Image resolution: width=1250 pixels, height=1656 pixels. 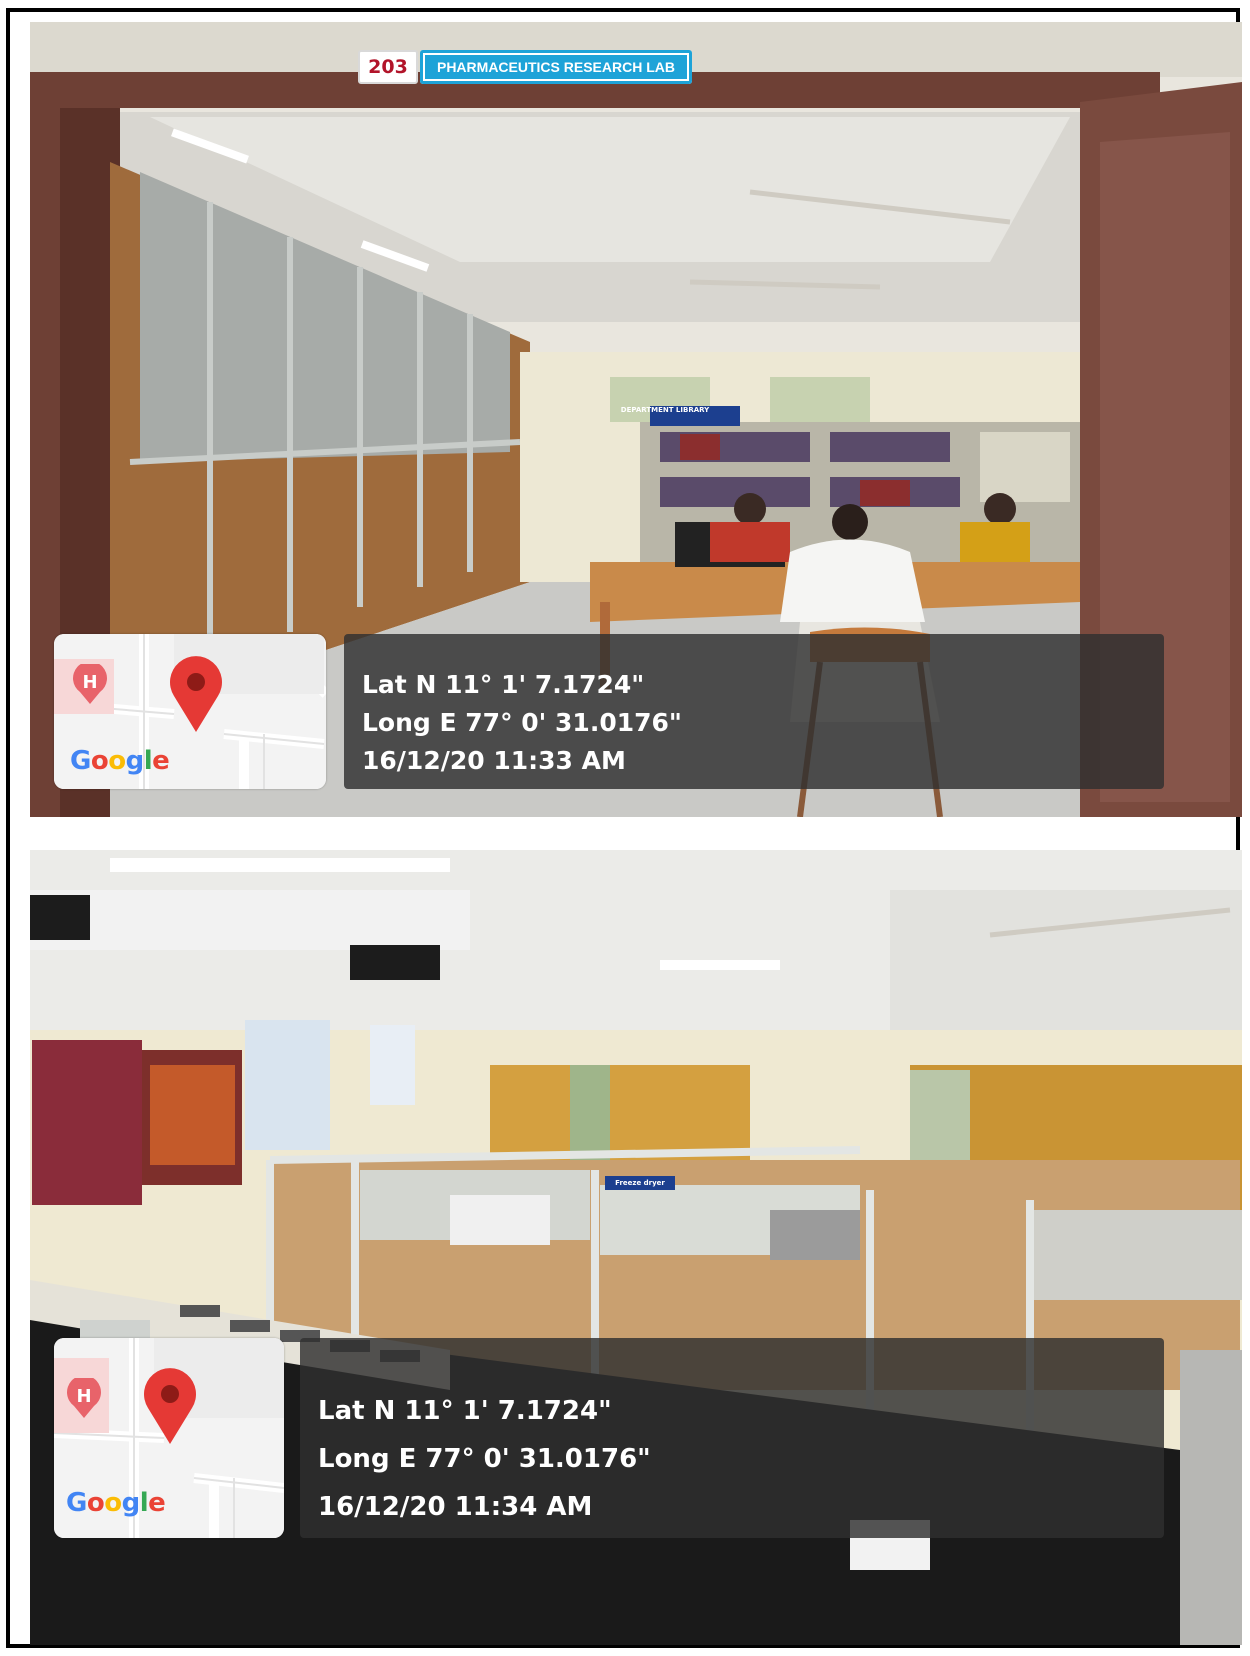 What do you see at coordinates (494, 760) in the screenshot?
I see `timestamp-text: 16/12/20 11:33 AM` at bounding box center [494, 760].